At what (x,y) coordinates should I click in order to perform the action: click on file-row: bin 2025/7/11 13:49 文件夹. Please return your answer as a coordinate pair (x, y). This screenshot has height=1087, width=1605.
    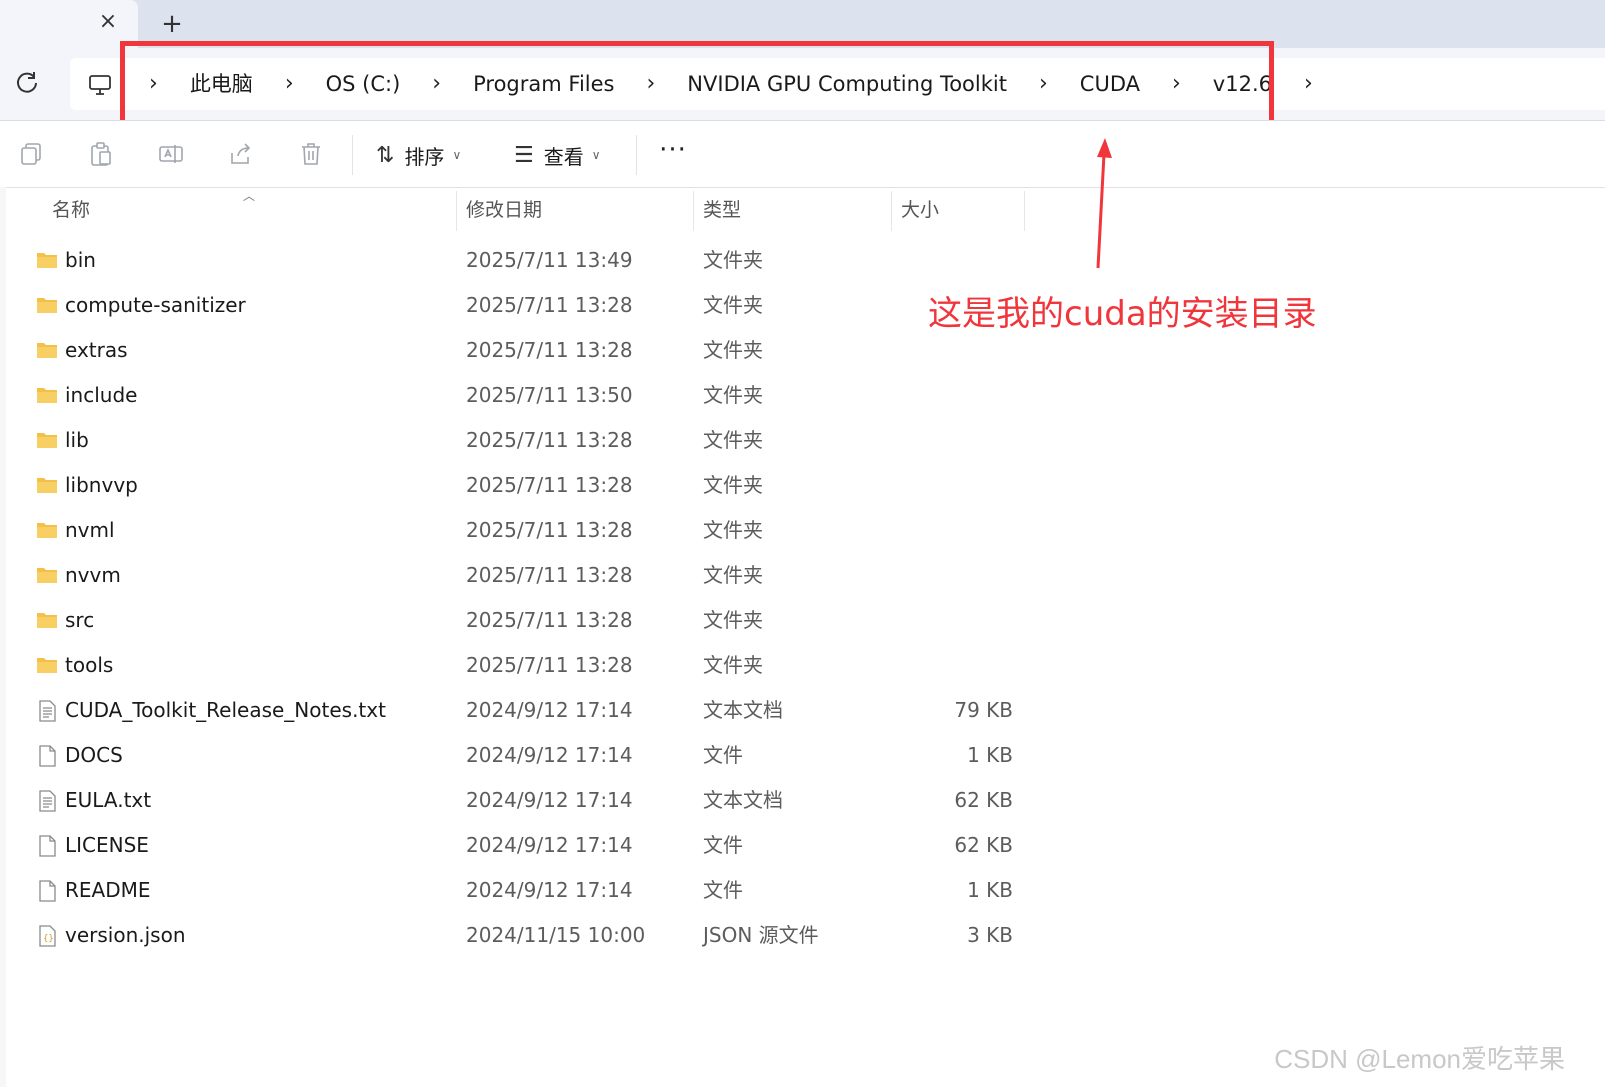
    Looking at the image, I should click on (550, 260).